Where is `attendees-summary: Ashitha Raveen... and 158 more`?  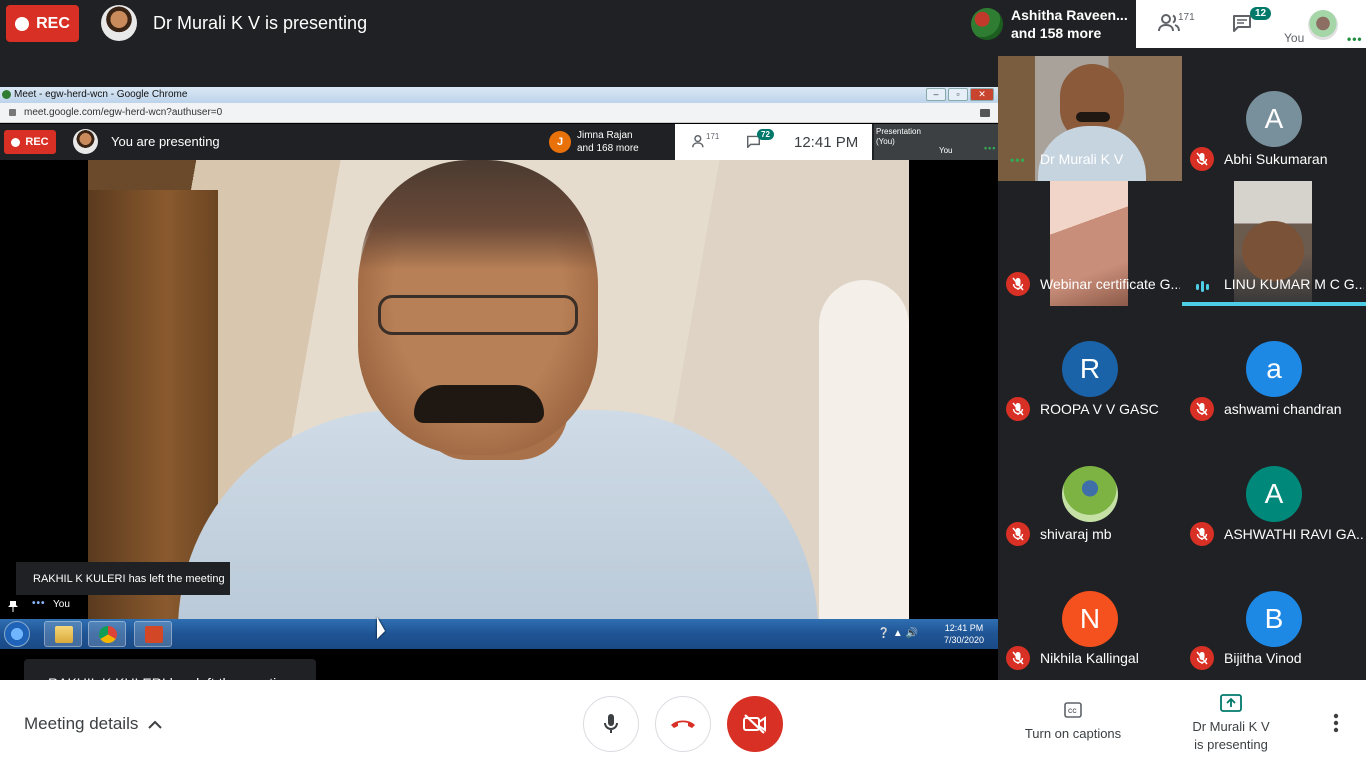
attendees-summary: Ashitha Raveen... and 158 more is located at coordinates (1049, 24).